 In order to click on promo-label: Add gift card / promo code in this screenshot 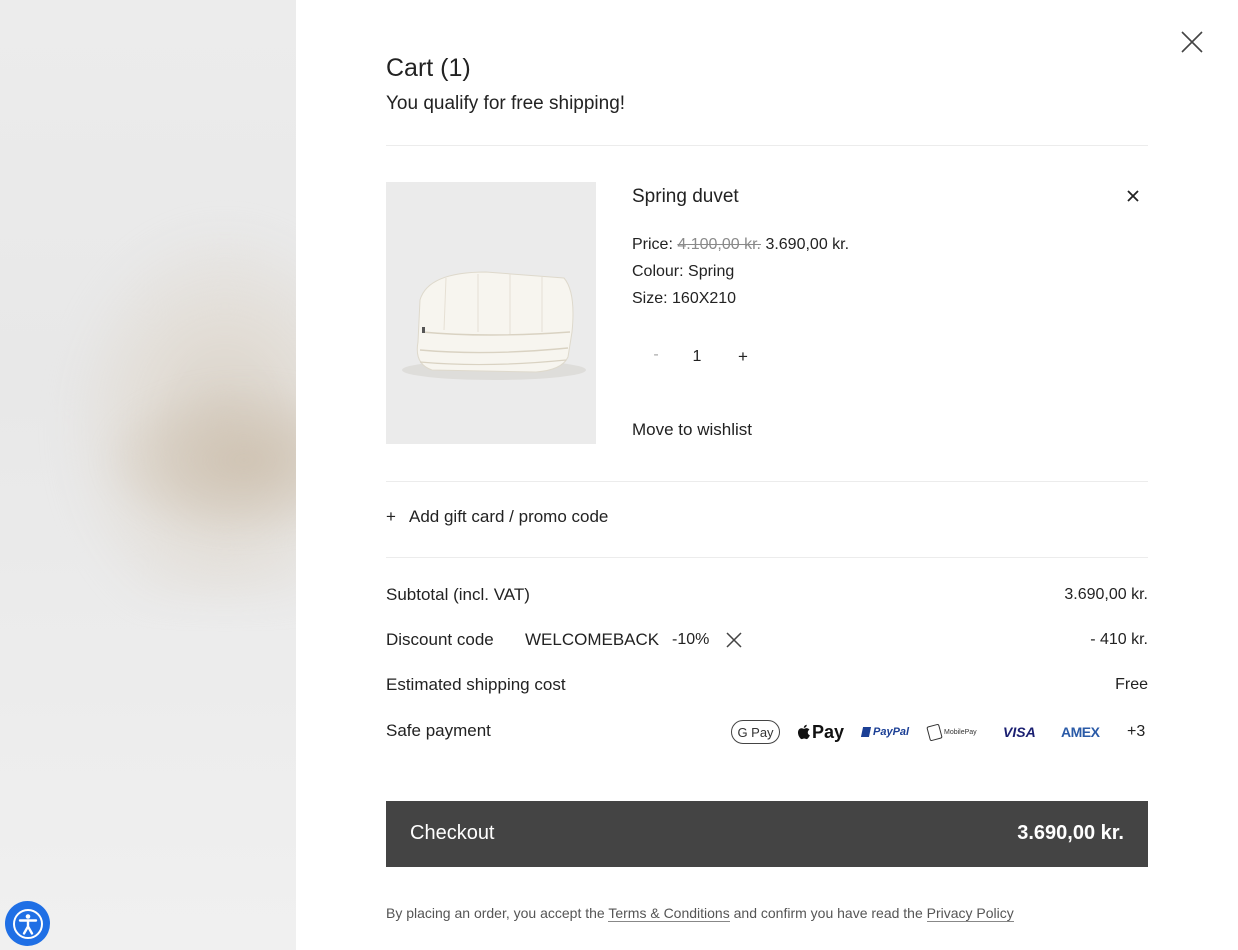, I will do `click(509, 516)`.